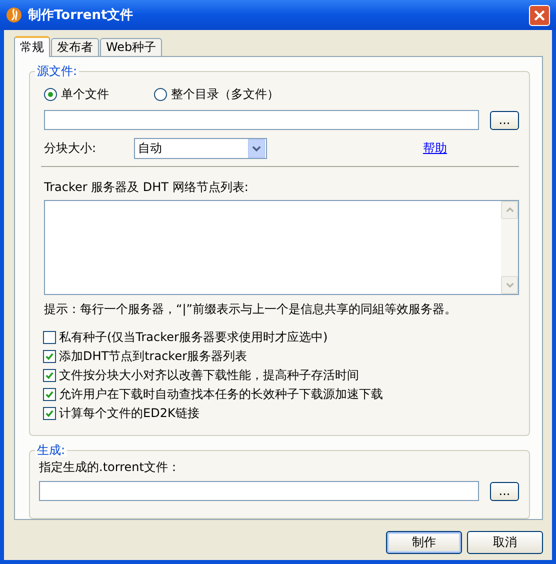 Image resolution: width=556 pixels, height=564 pixels. What do you see at coordinates (57, 71) in the screenshot?
I see `group-legend: 源文件:` at bounding box center [57, 71].